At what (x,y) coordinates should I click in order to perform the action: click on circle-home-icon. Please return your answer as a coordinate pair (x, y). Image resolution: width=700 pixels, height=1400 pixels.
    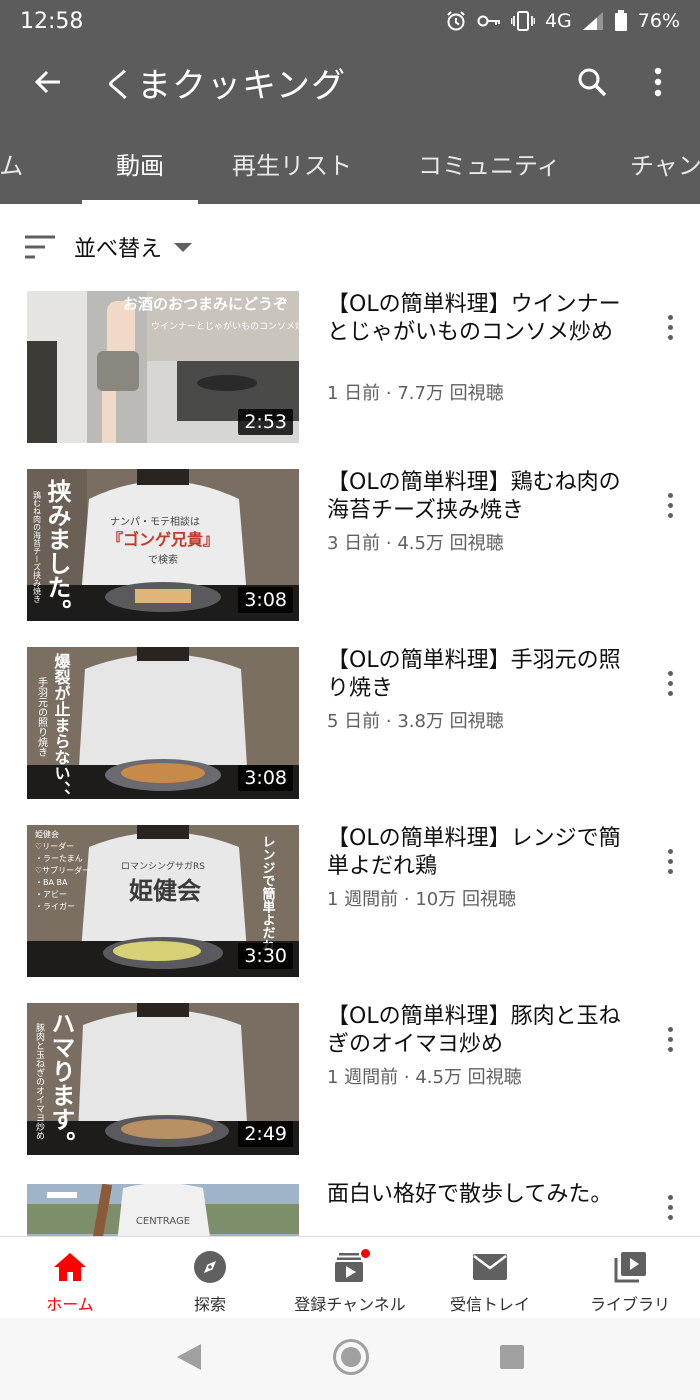
    Looking at the image, I should click on (350, 1357).